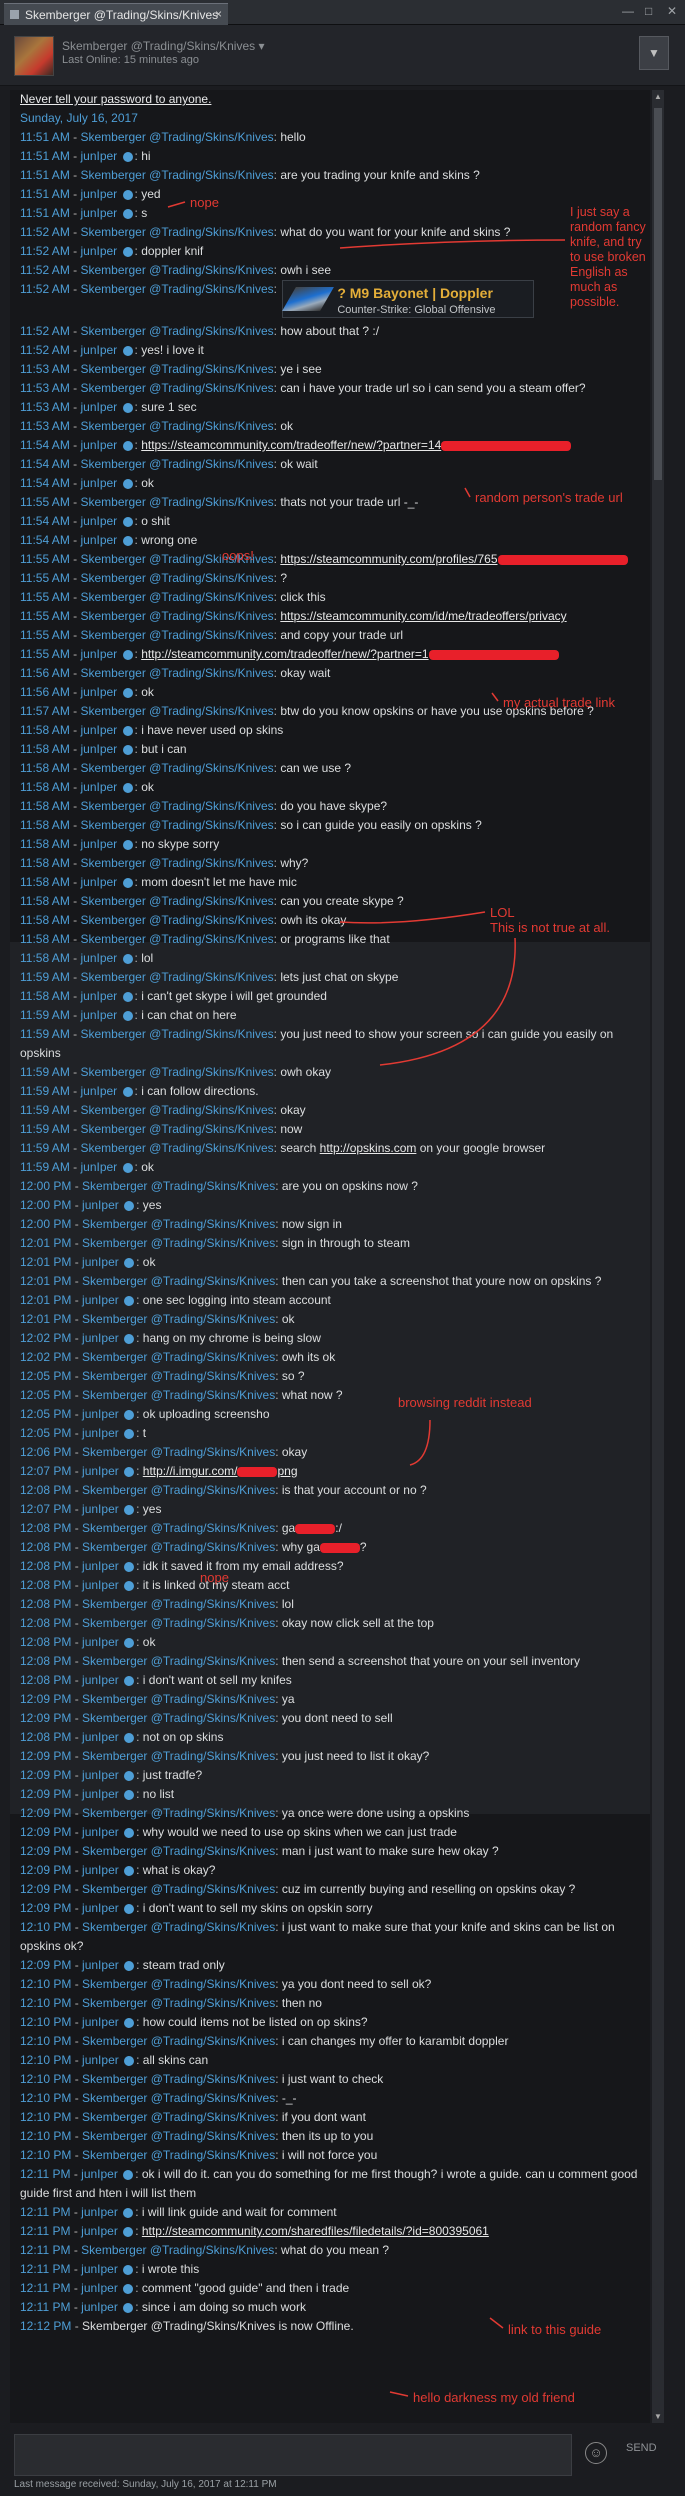  What do you see at coordinates (262, 46) in the screenshot?
I see `name-caret-icon: ▾` at bounding box center [262, 46].